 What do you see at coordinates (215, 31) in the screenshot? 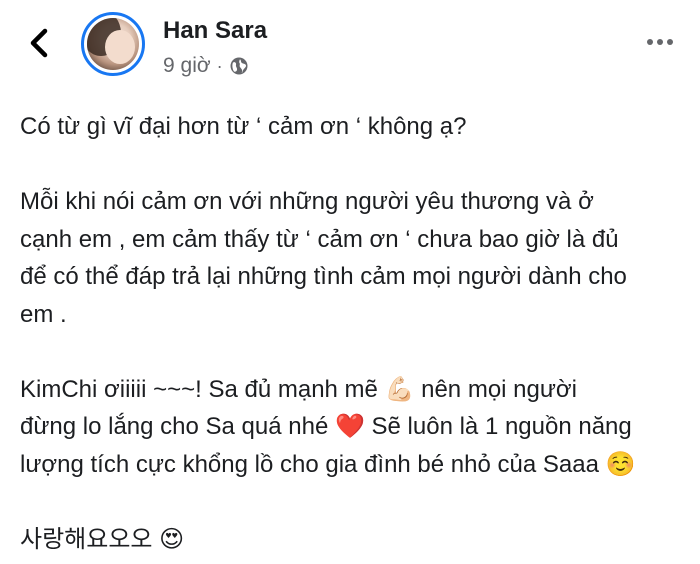
I see `author-name: Han Sara` at bounding box center [215, 31].